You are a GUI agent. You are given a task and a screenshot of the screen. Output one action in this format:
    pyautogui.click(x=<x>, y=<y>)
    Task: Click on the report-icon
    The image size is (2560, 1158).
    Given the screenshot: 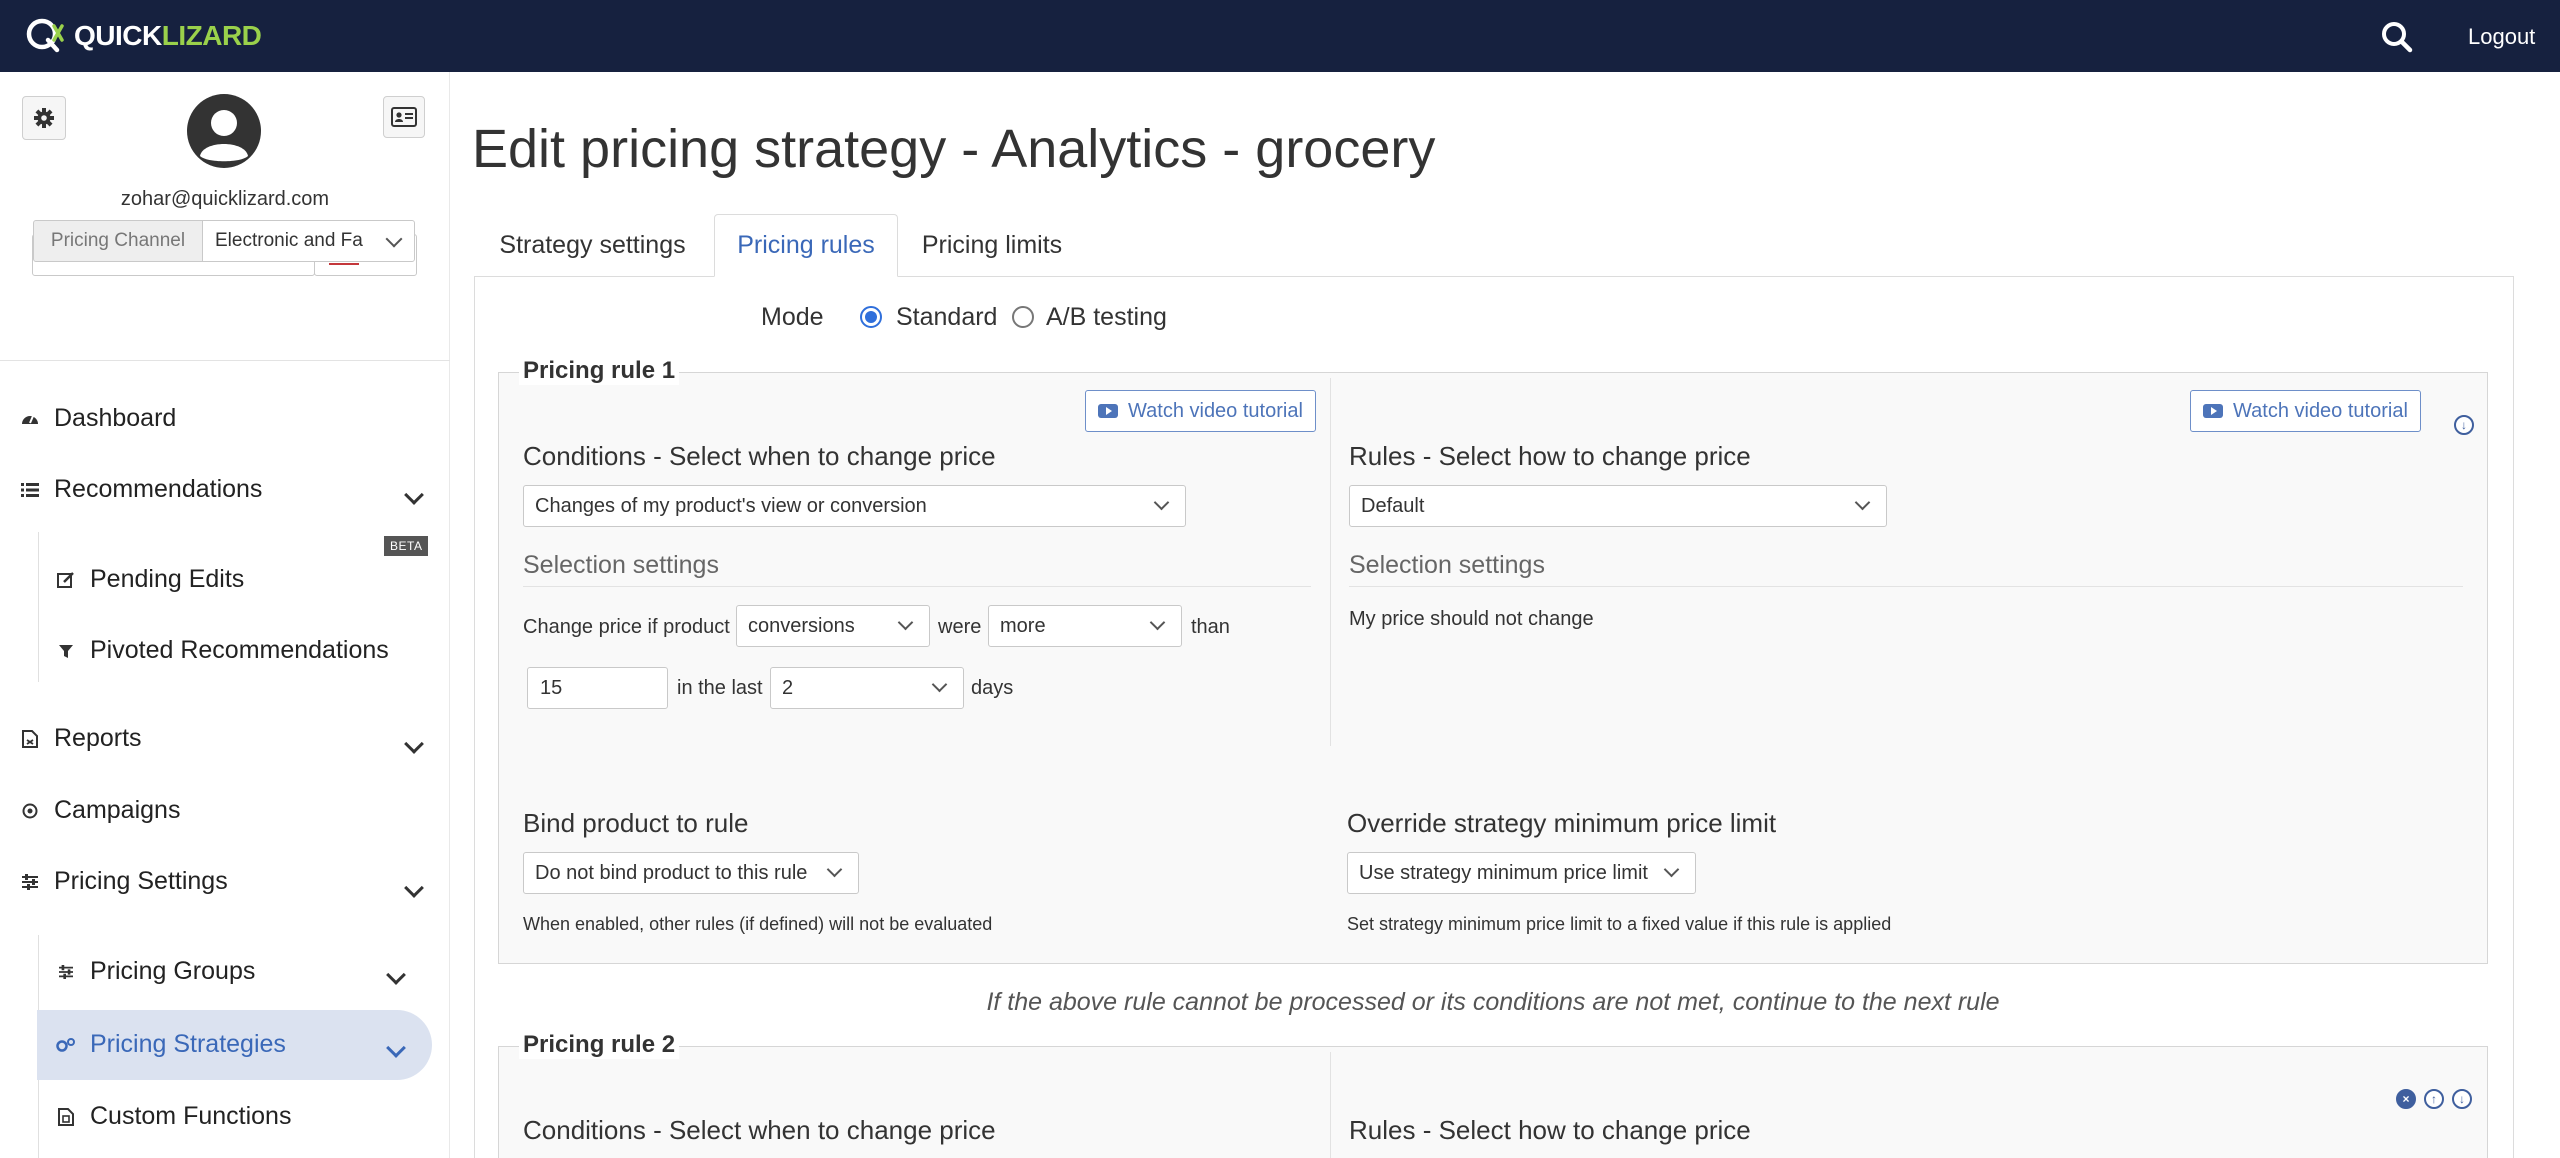 What is the action you would take?
    pyautogui.click(x=30, y=739)
    